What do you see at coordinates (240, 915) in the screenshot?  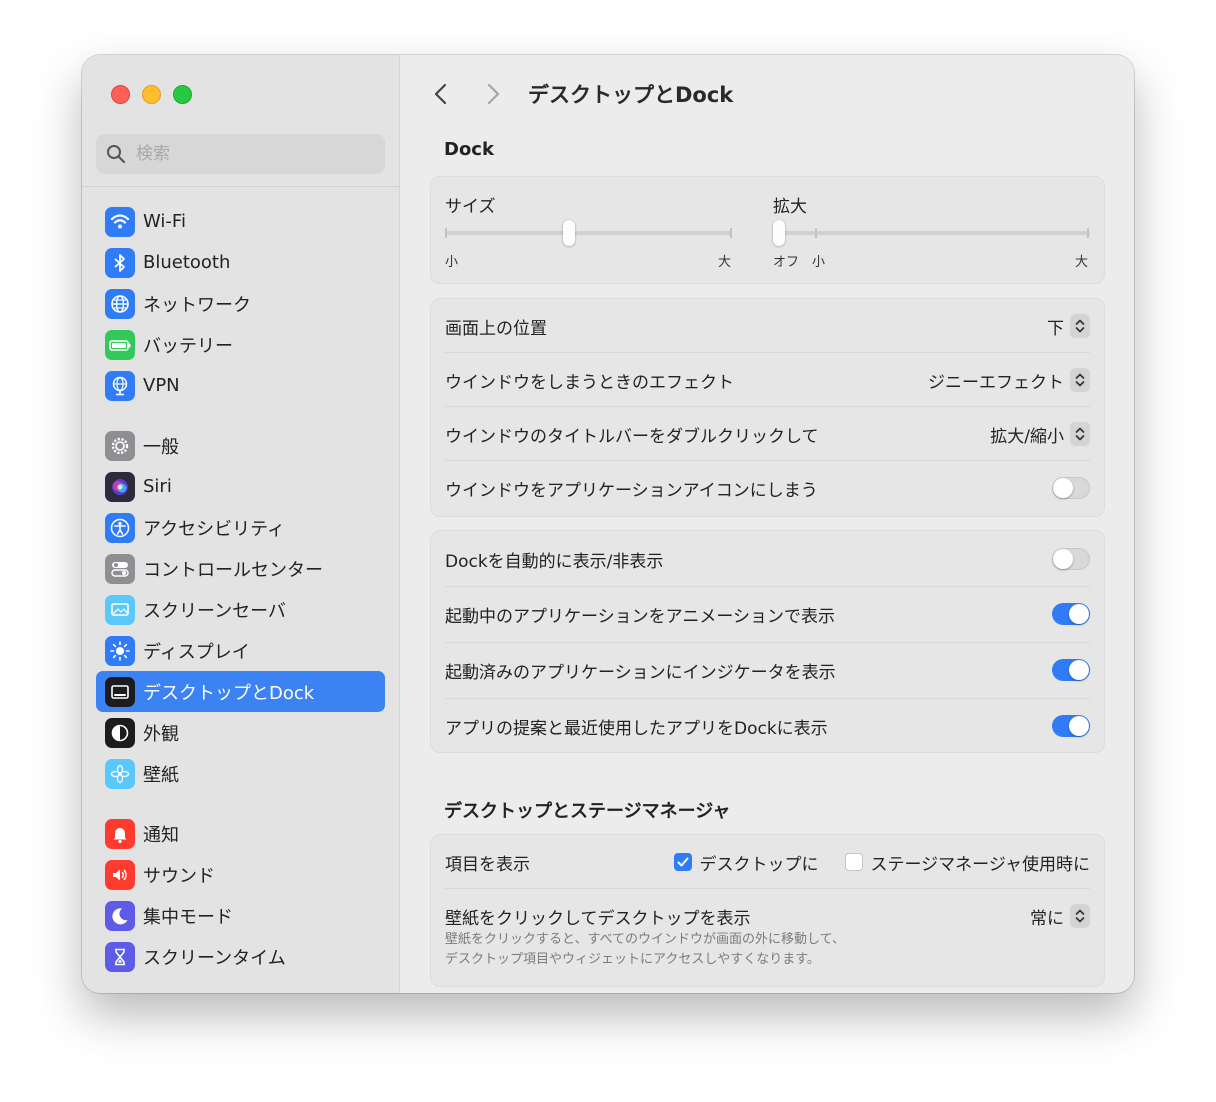 I see `sidebar-item-focus: 集中モード` at bounding box center [240, 915].